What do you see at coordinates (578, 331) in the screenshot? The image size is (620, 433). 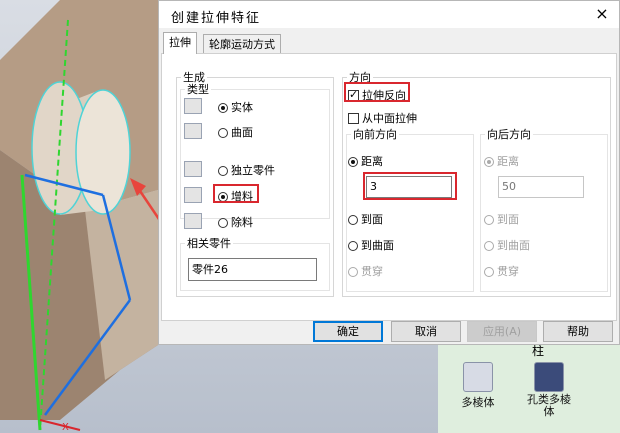 I see `help-button: 帮助` at bounding box center [578, 331].